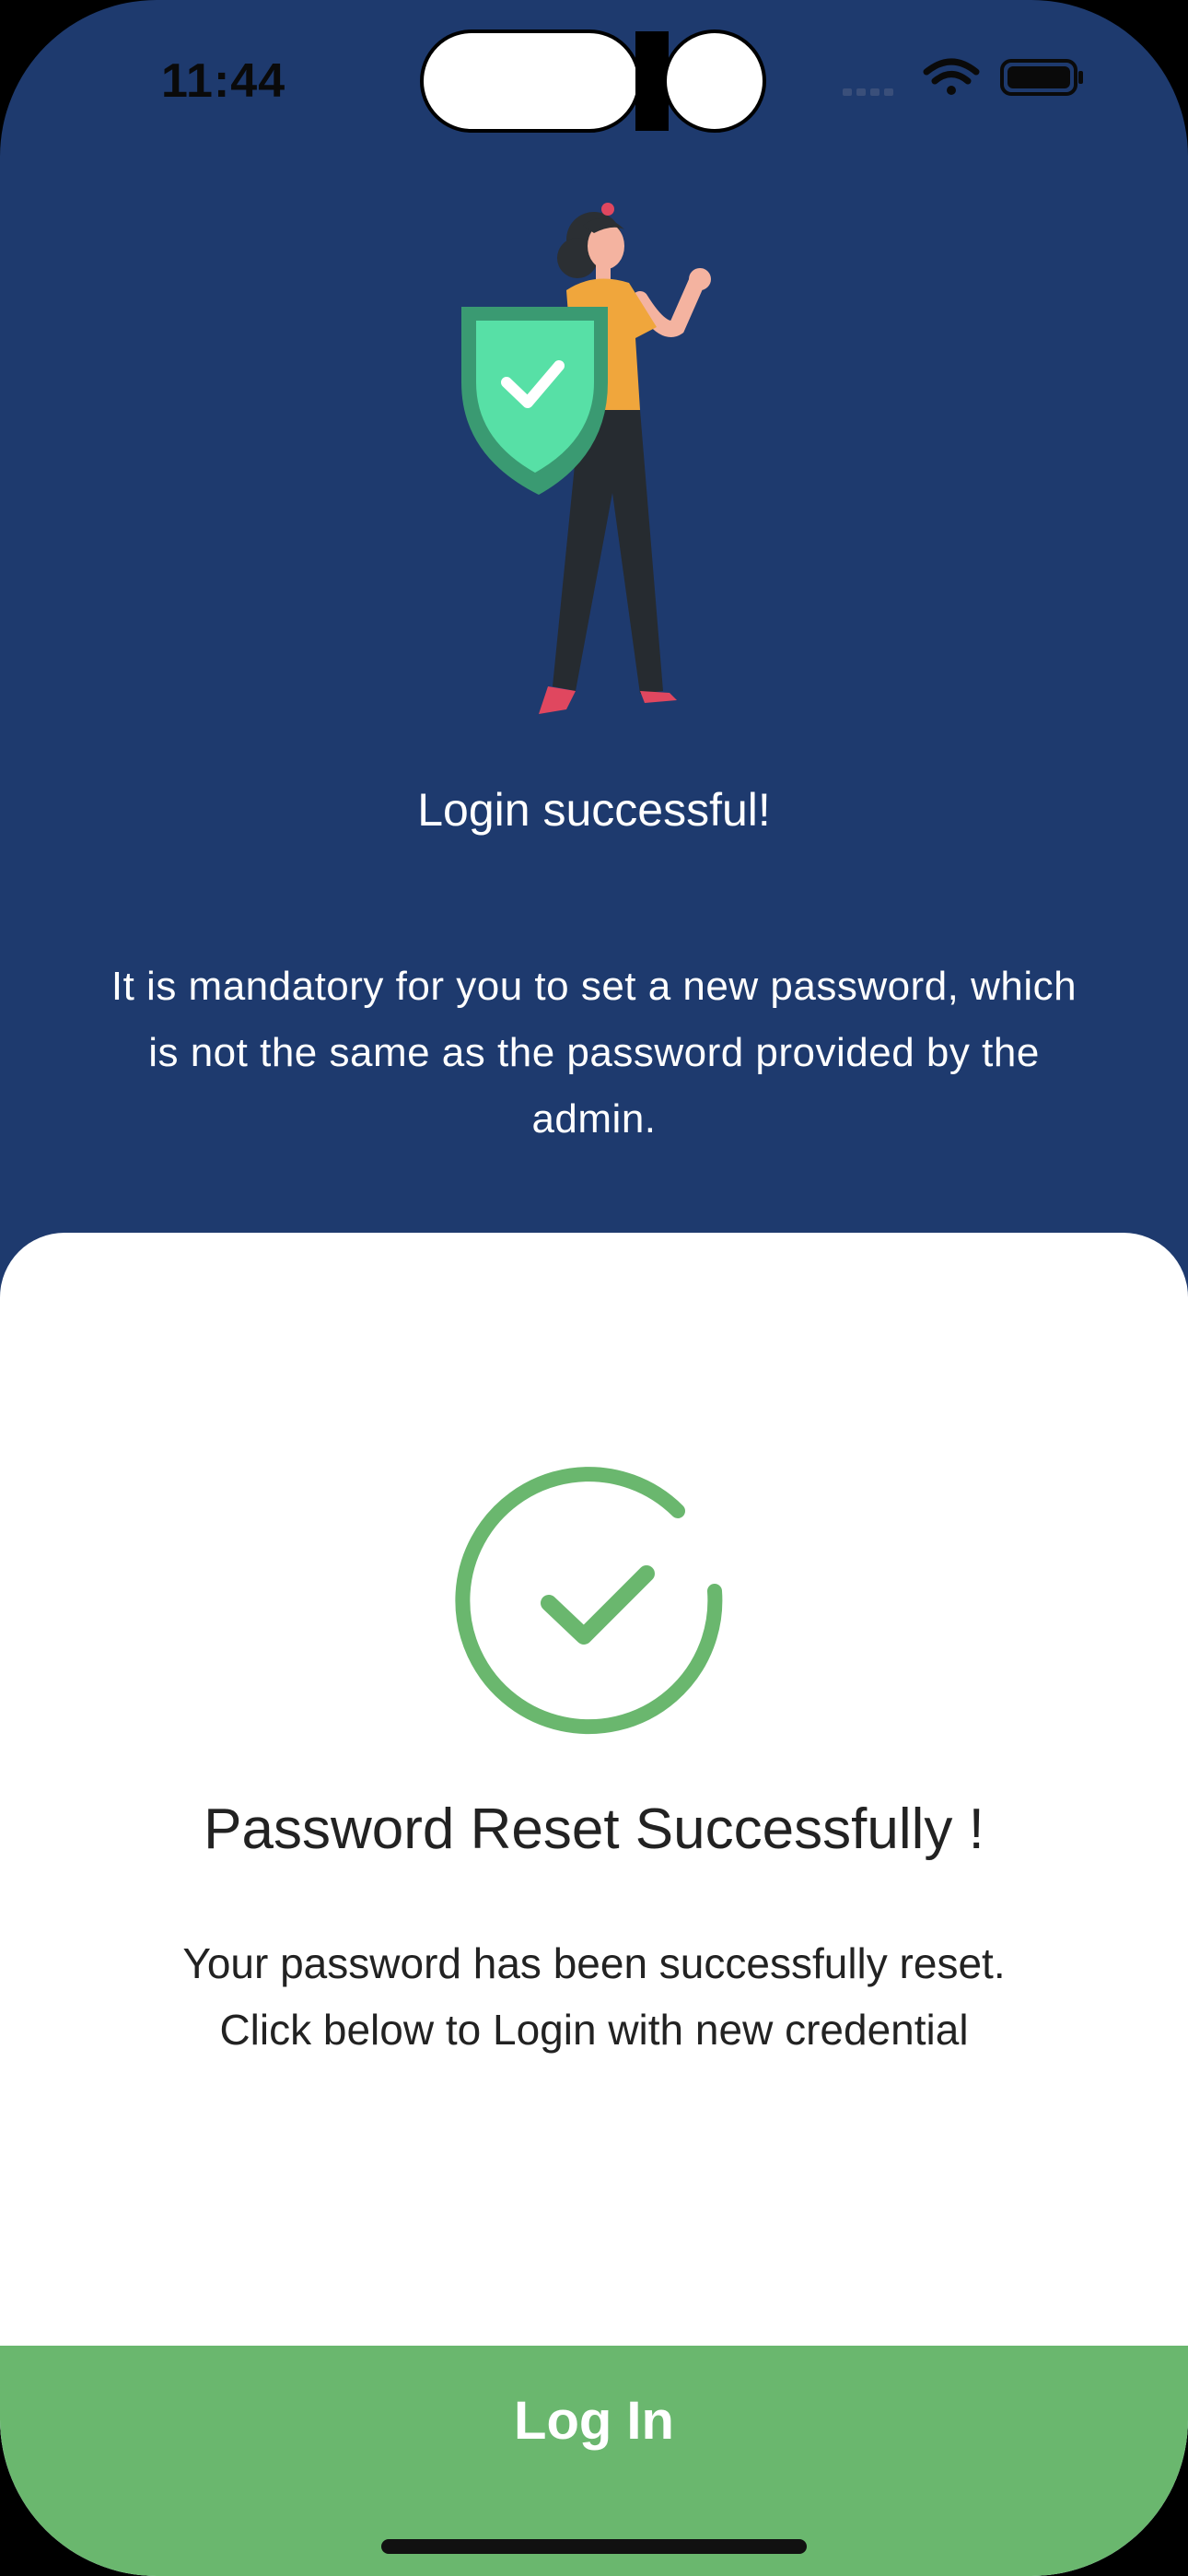 The image size is (1188, 2576). I want to click on reset-success-title: Password Reset Successfully !, so click(594, 1829).